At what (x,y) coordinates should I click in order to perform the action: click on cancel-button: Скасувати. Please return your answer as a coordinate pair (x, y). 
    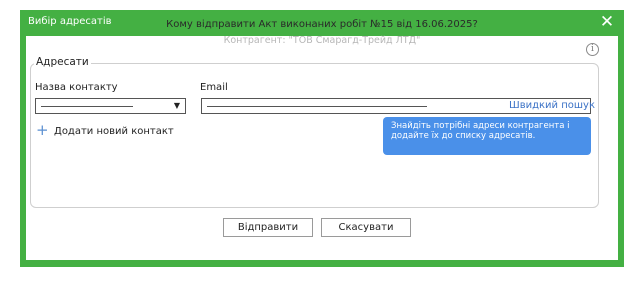
    Looking at the image, I should click on (366, 227).